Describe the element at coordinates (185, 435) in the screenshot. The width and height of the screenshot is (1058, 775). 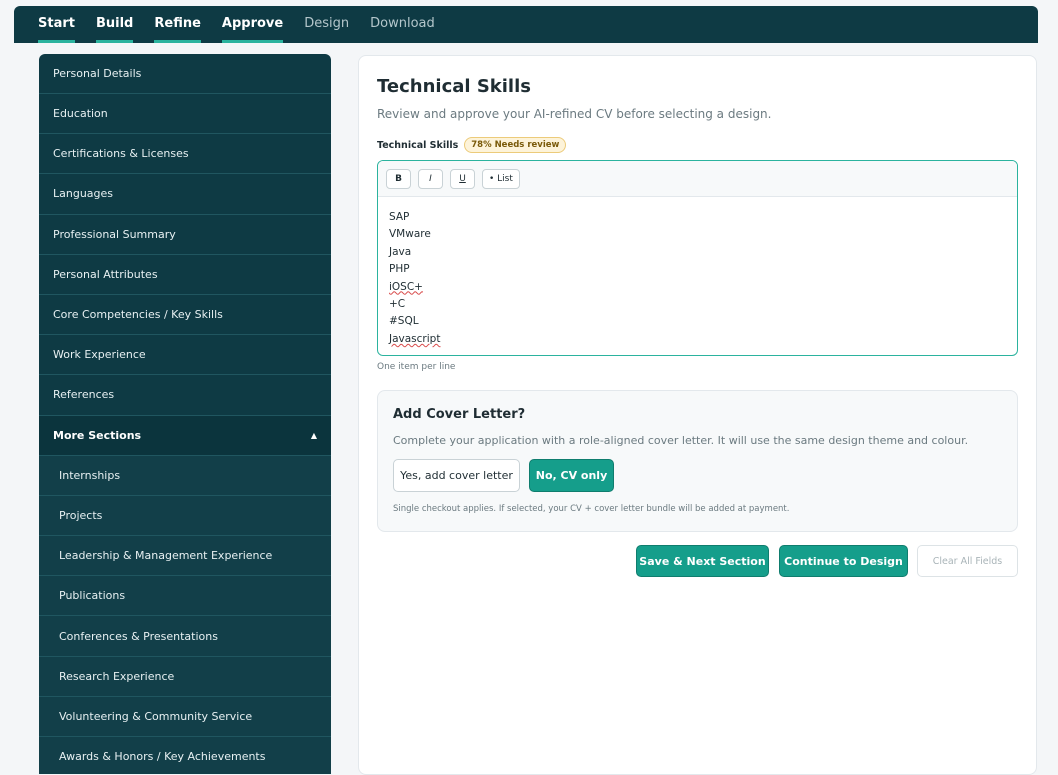
I see `sidebar-more-sections-toggle: More Sections ▲` at that location.